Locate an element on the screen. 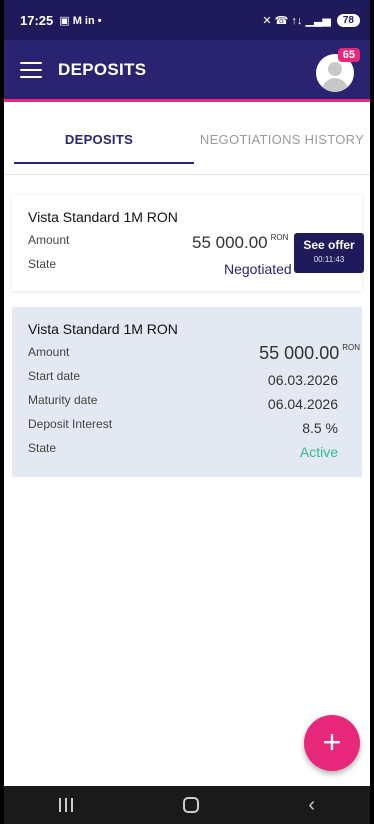 Image resolution: width=374 pixels, height=824 pixels. status-notification-icons: ▣ M in • is located at coordinates (80, 20).